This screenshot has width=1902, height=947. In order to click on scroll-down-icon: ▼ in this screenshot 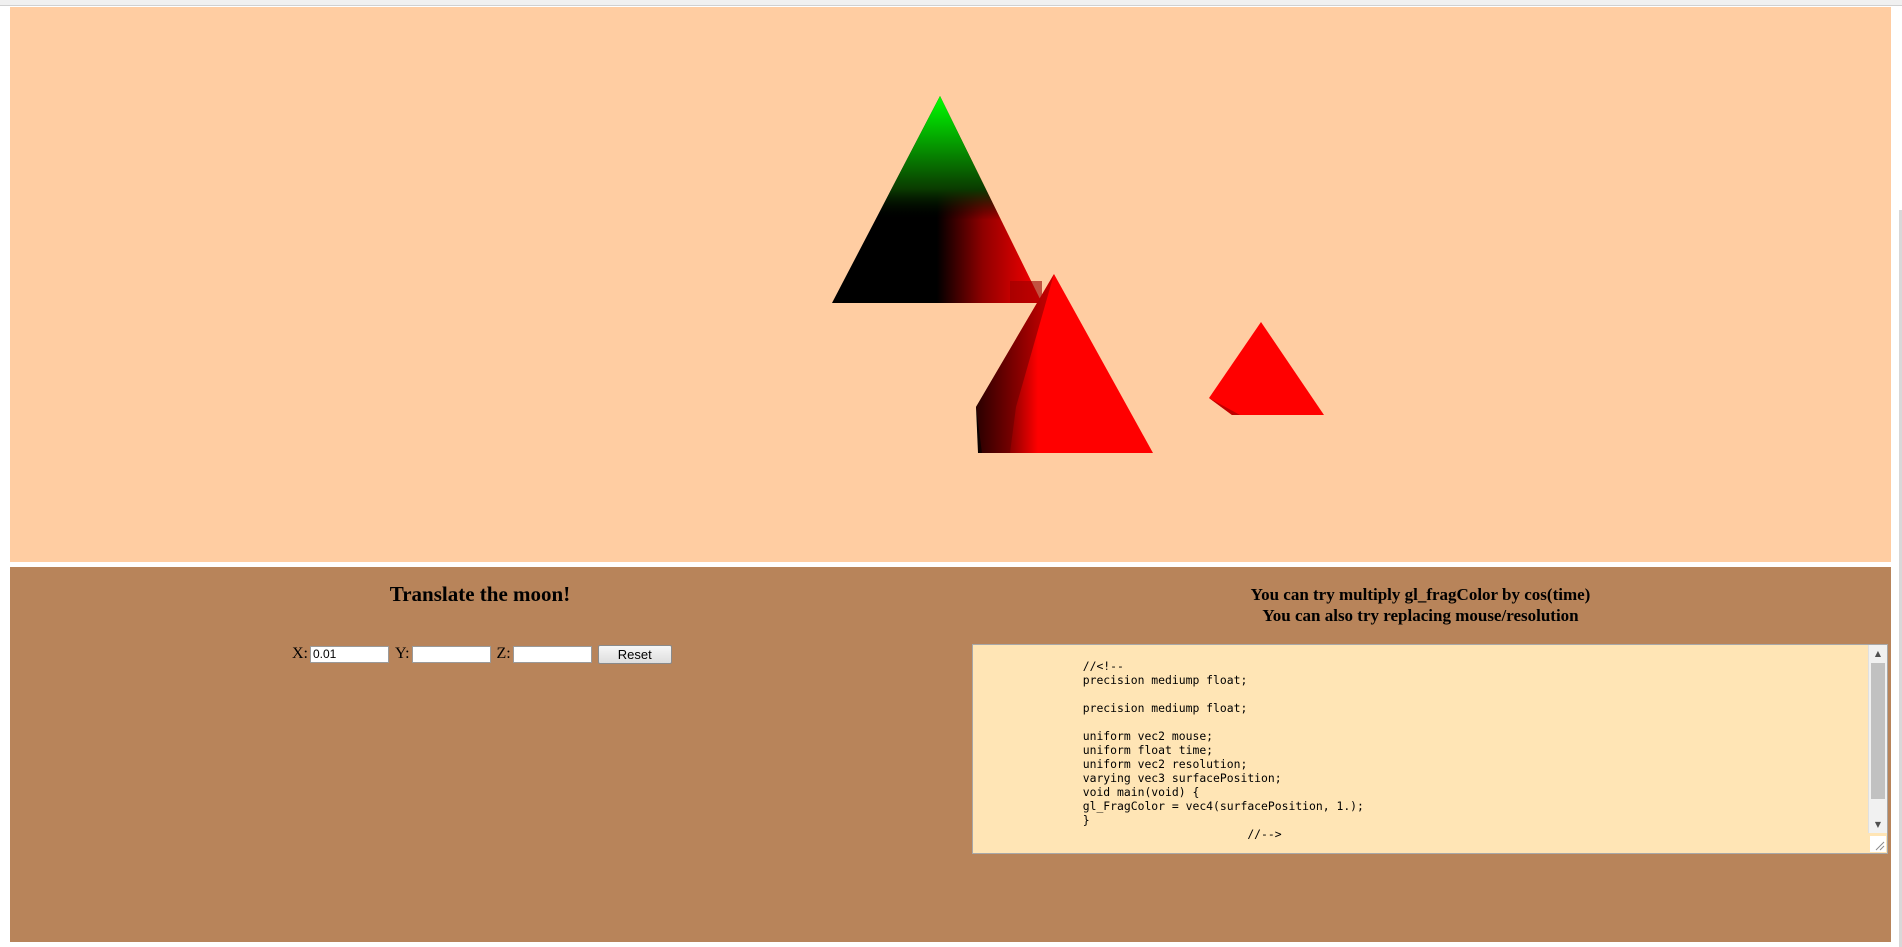, I will do `click(1878, 824)`.